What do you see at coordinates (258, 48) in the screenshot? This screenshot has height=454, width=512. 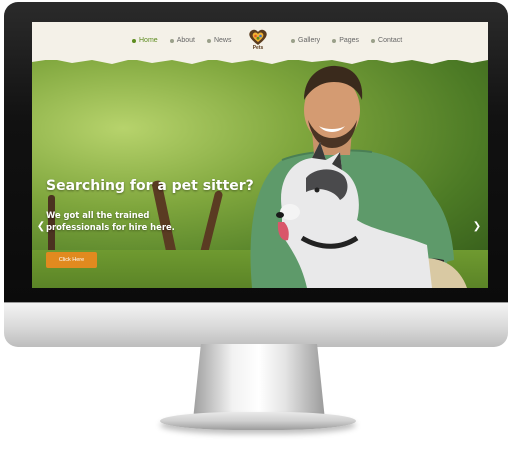 I see `logo-text: Pets` at bounding box center [258, 48].